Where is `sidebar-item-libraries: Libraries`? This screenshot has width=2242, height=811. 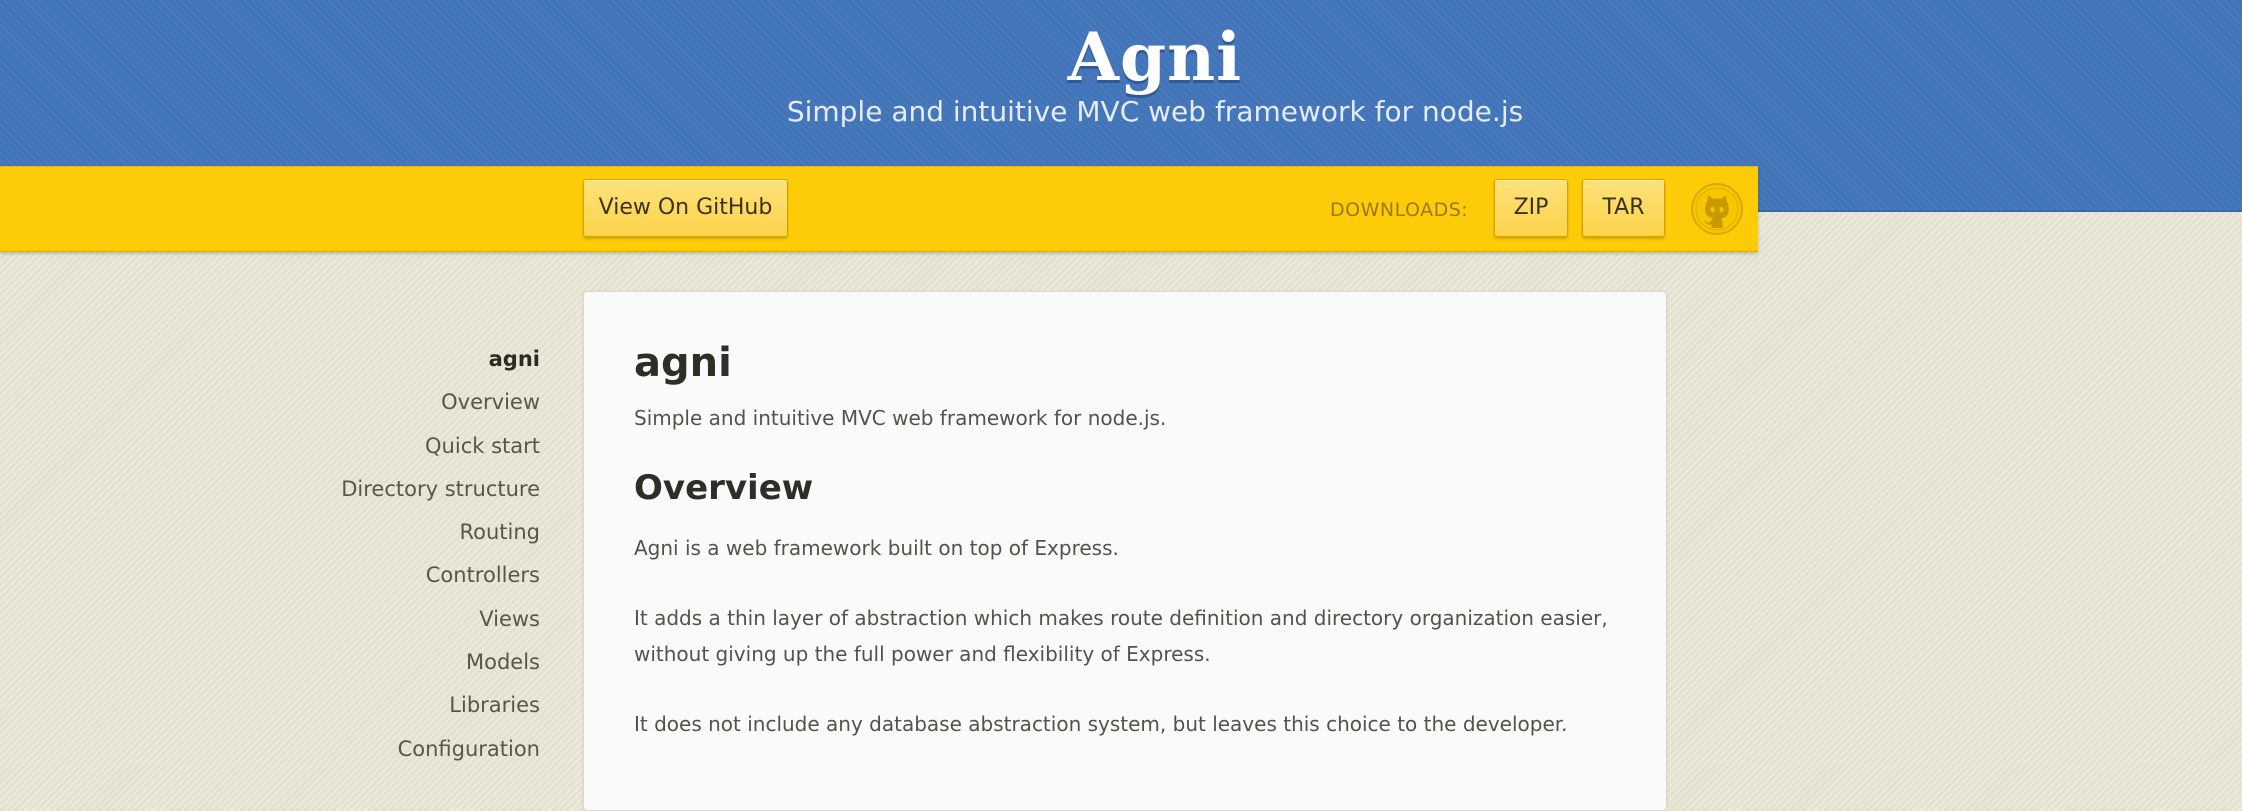 sidebar-item-libraries: Libraries is located at coordinates (390, 705).